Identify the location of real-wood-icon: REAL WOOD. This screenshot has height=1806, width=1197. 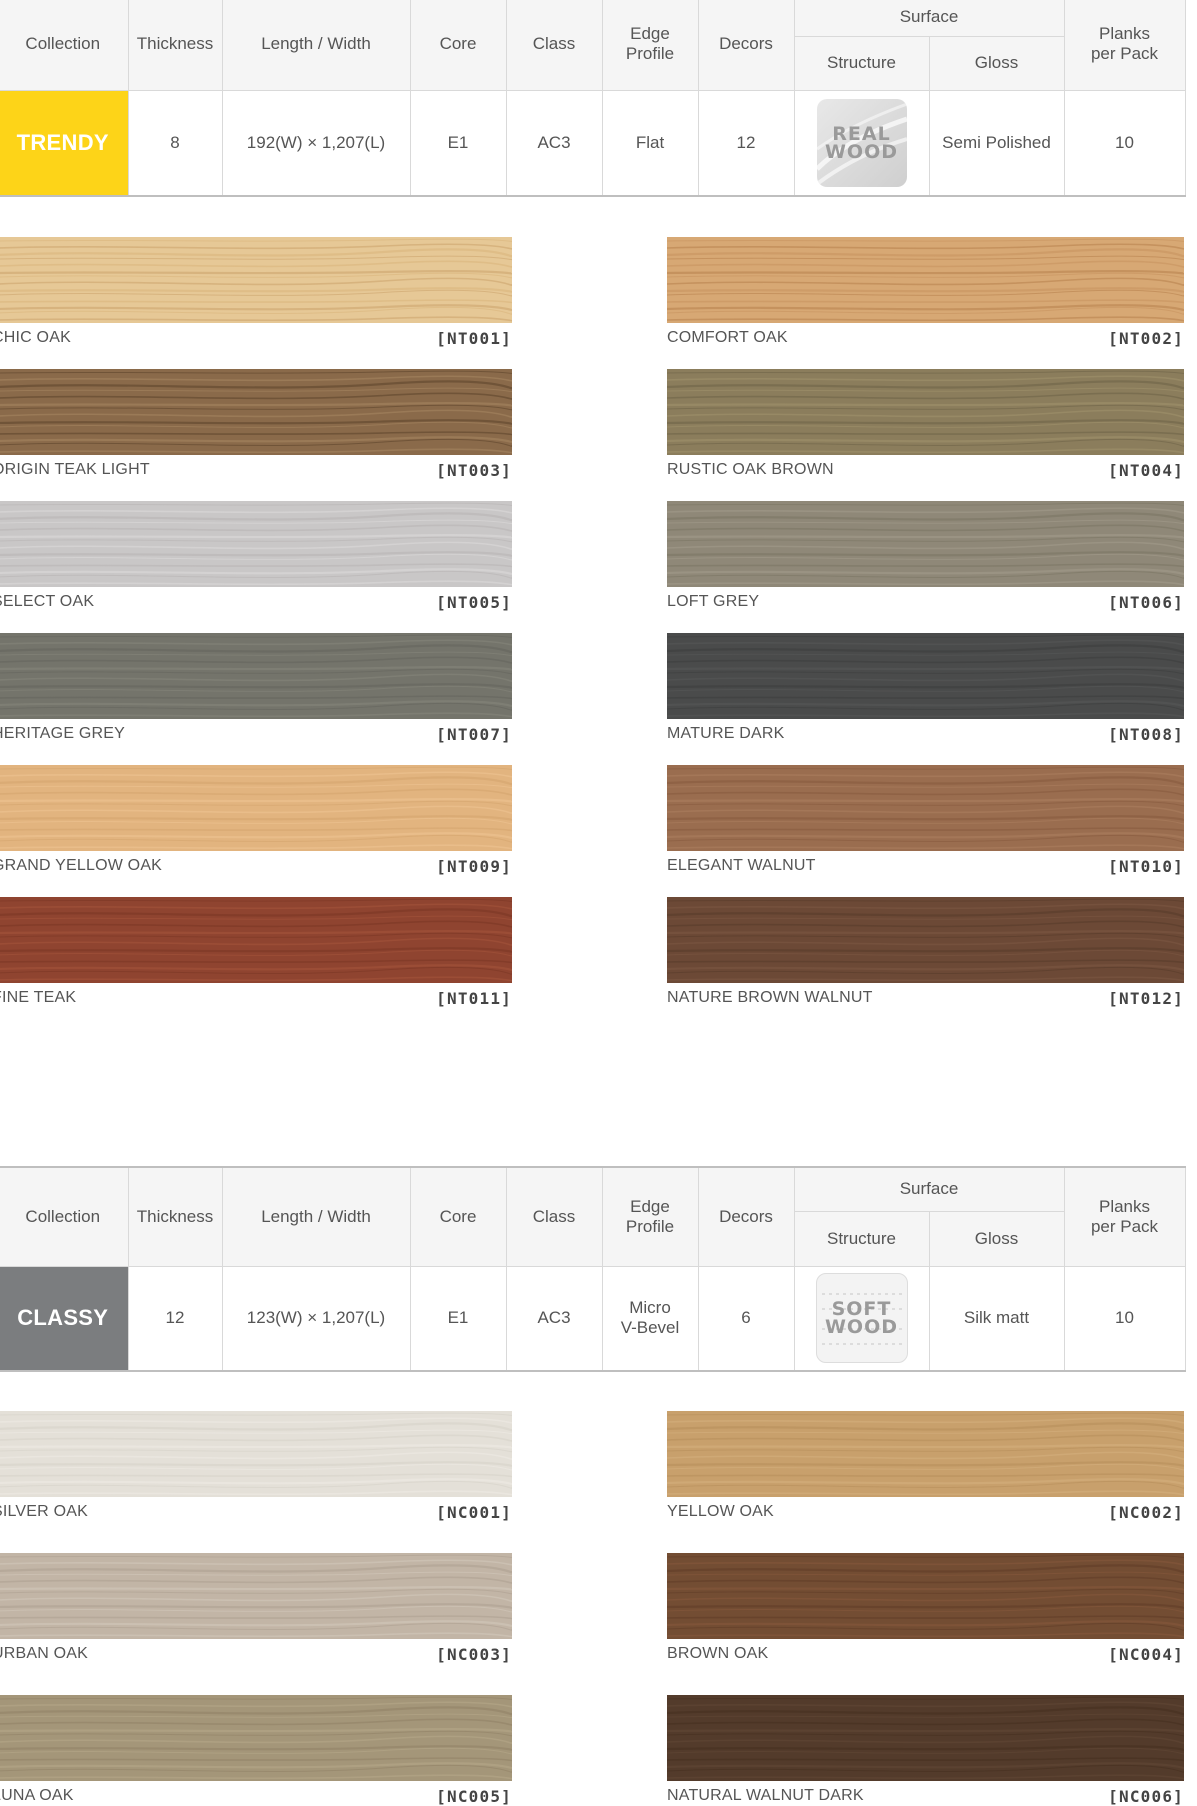
(861, 142).